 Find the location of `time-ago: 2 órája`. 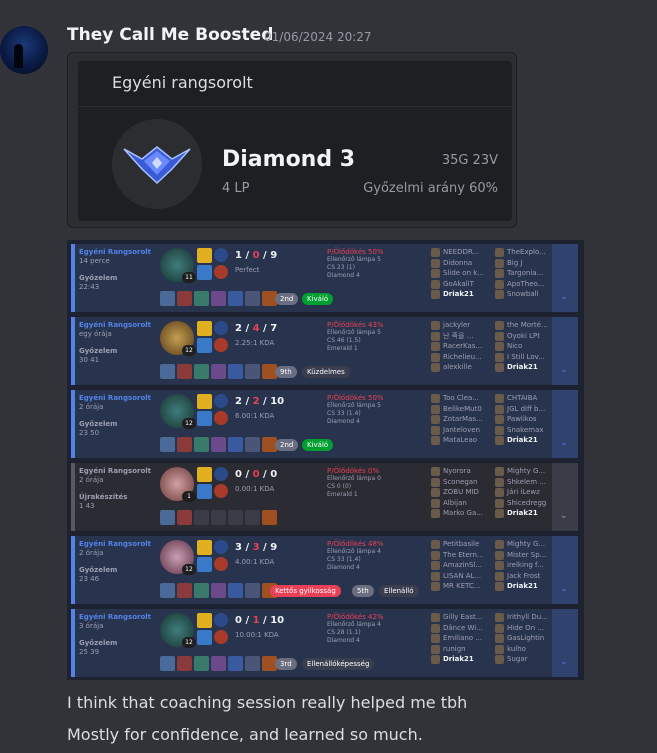

time-ago: 2 órája is located at coordinates (91, 553).